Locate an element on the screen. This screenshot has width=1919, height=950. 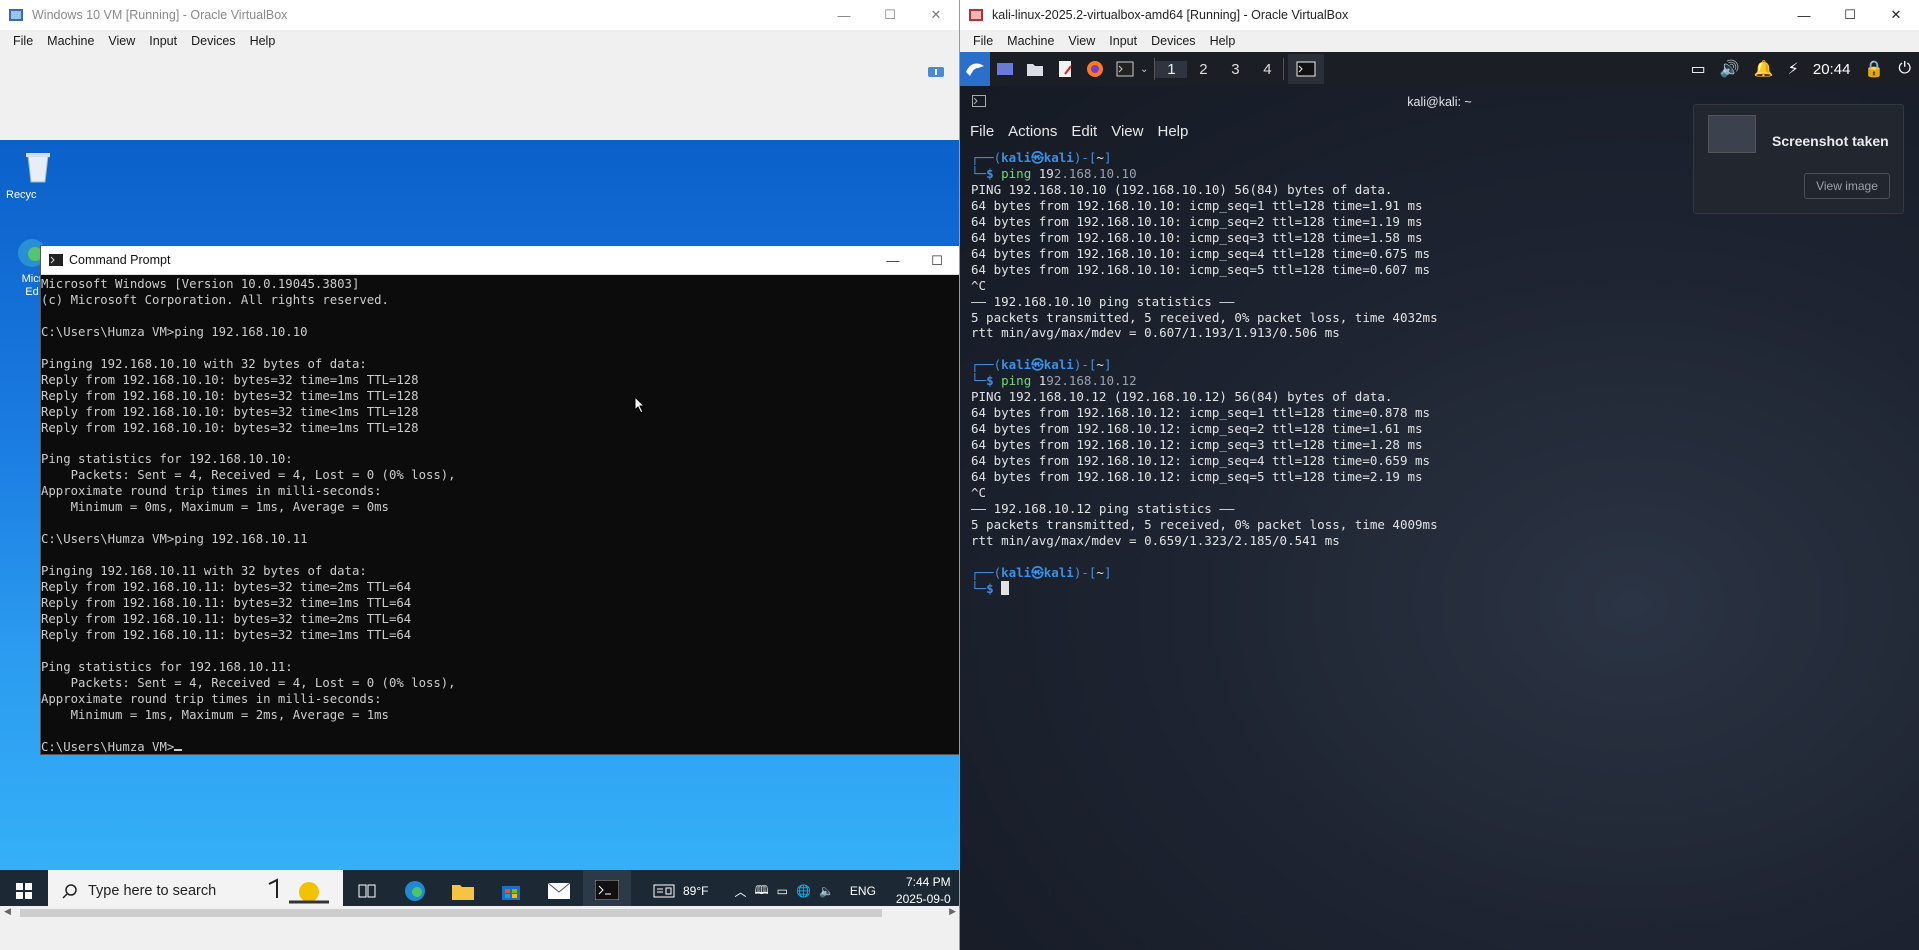
windows-logo-icon is located at coordinates (24, 891).